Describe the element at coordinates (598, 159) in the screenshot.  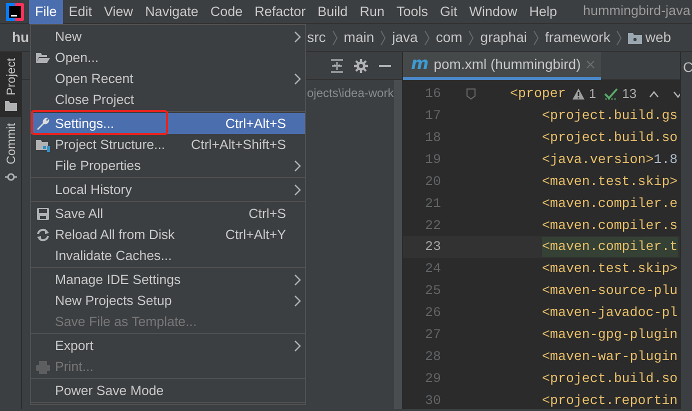
I see `code-text: <java.version>` at that location.